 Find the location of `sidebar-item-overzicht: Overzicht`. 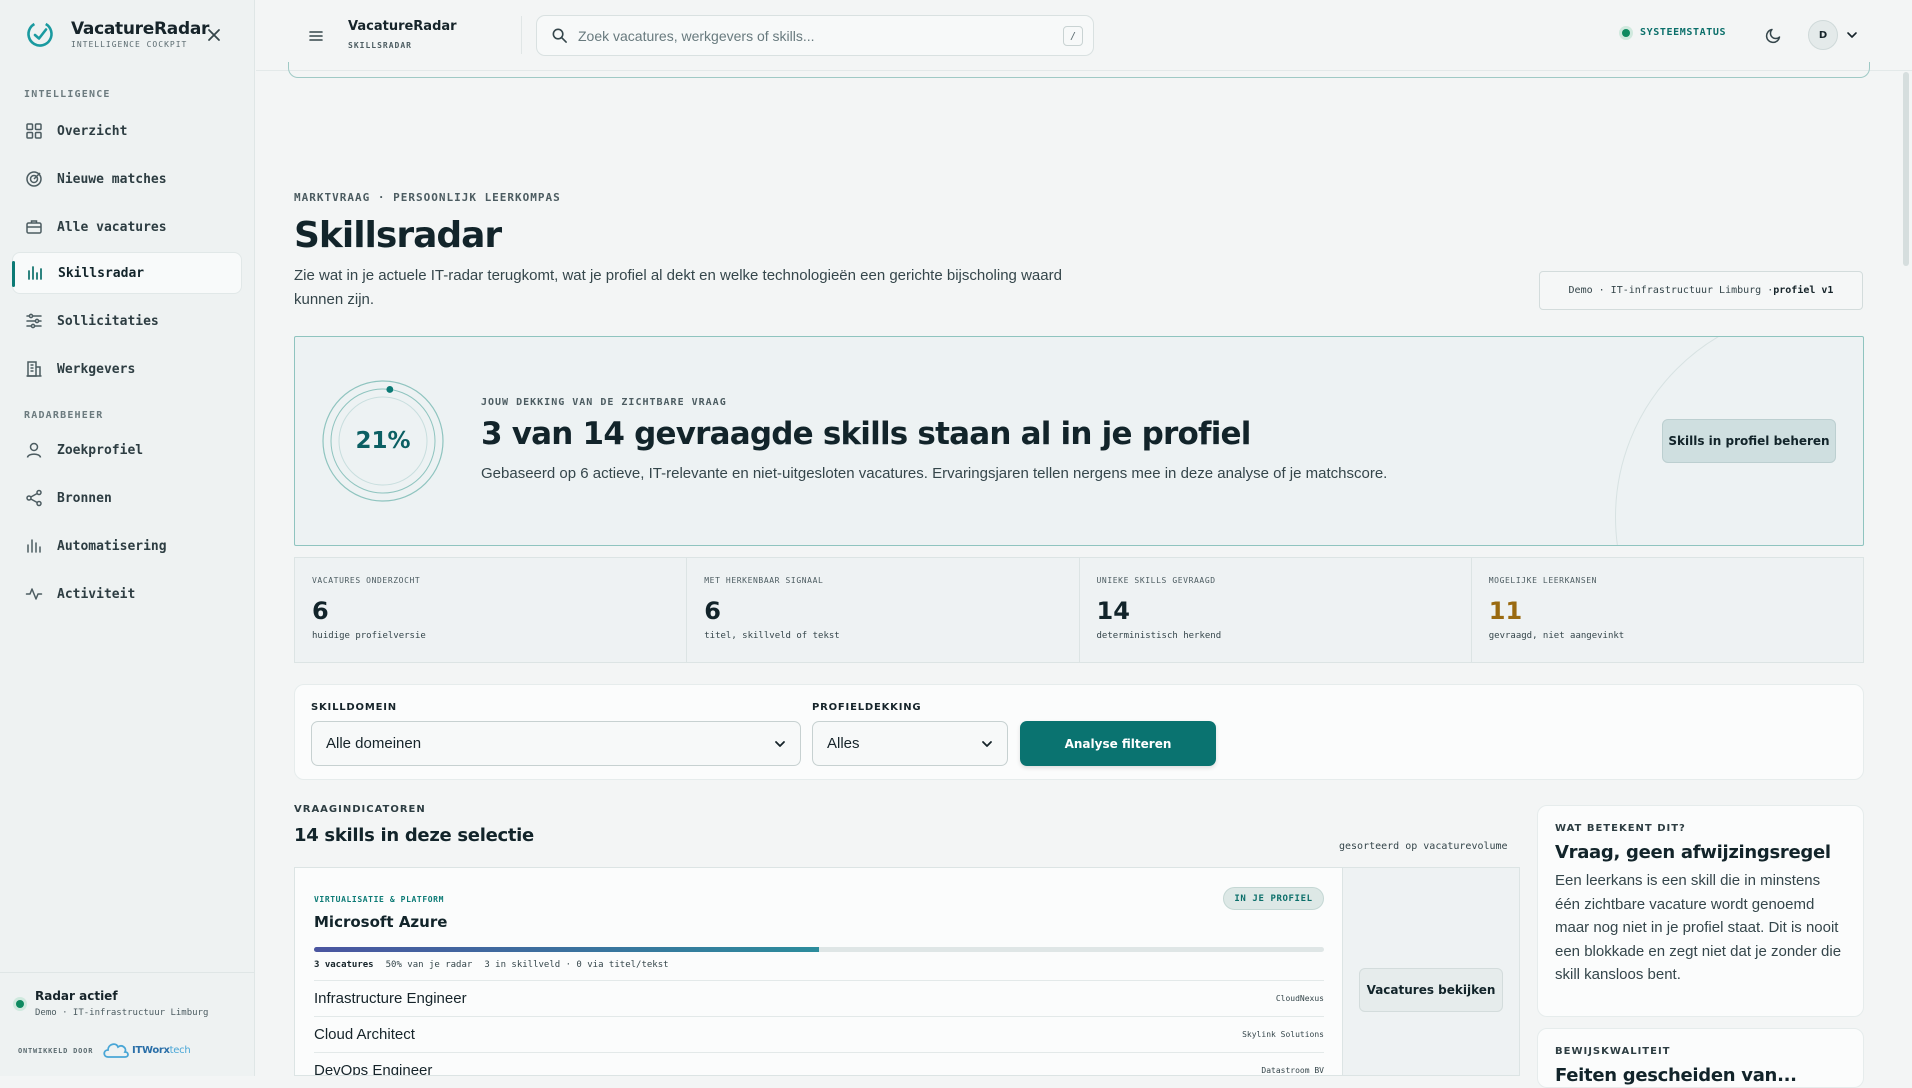

sidebar-item-overzicht: Overzicht is located at coordinates (127, 131).